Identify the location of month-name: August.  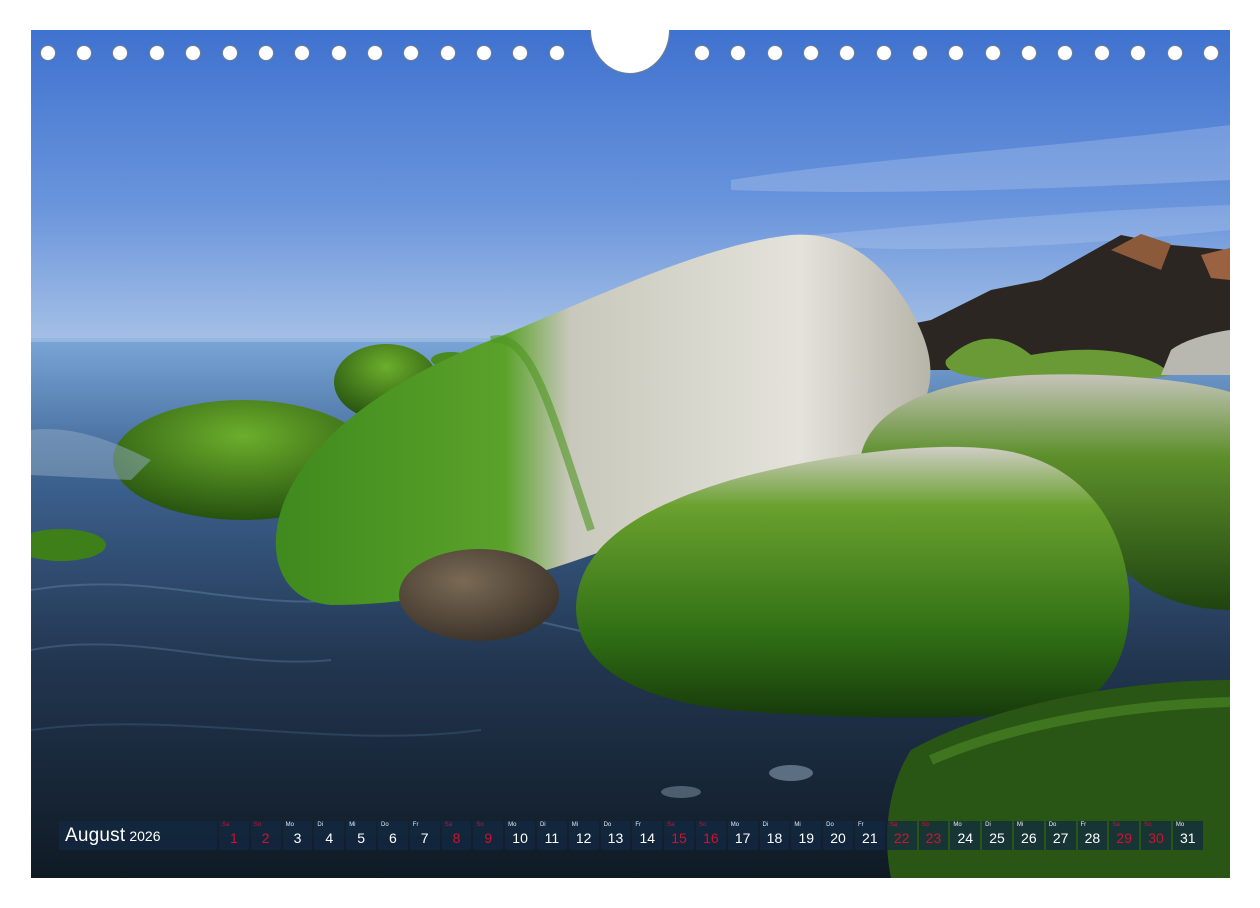
(95, 835).